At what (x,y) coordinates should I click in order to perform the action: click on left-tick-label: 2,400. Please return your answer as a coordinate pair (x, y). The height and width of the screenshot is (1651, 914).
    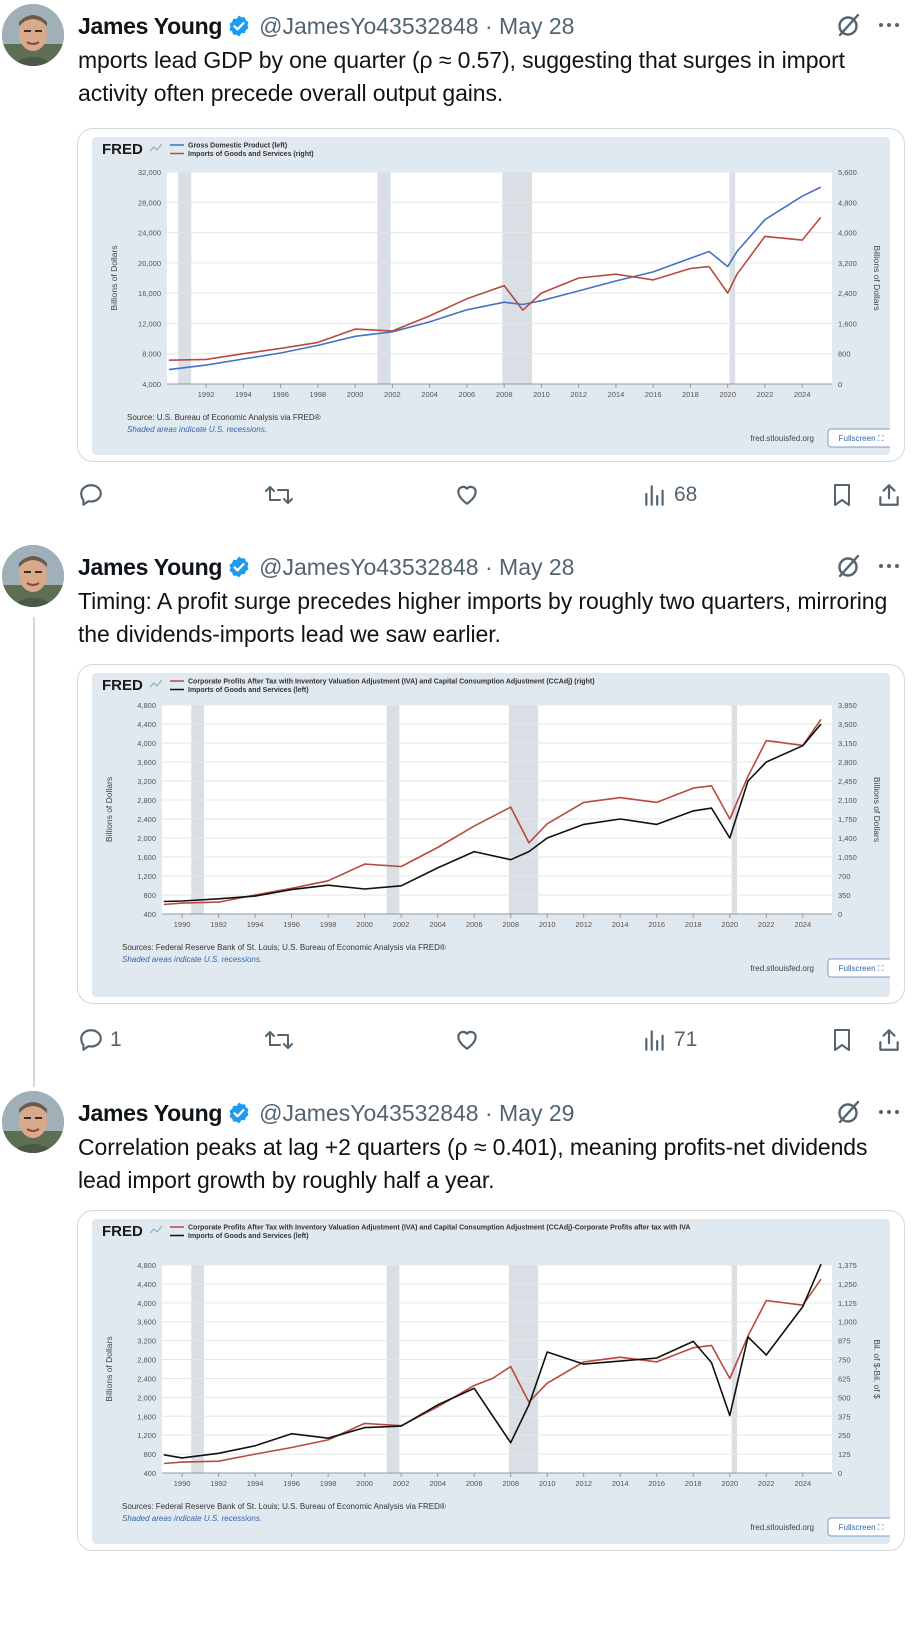
    Looking at the image, I should click on (146, 1378).